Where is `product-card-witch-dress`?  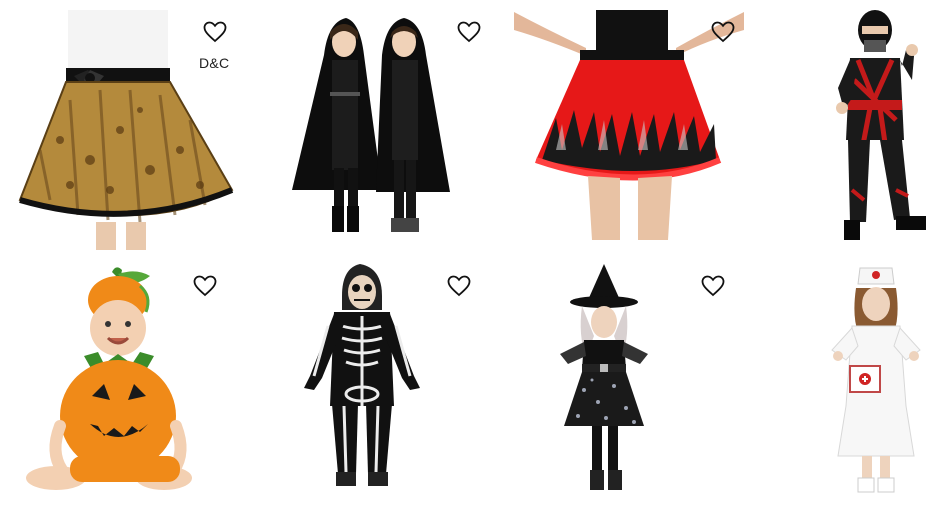
product-card-witch-dress is located at coordinates (633, 381).